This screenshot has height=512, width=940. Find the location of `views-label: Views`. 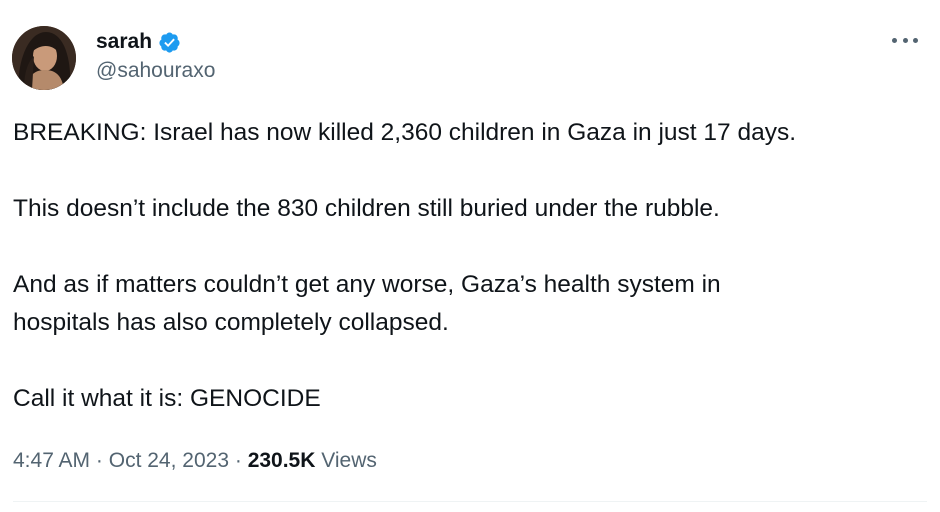

views-label: Views is located at coordinates (349, 460).